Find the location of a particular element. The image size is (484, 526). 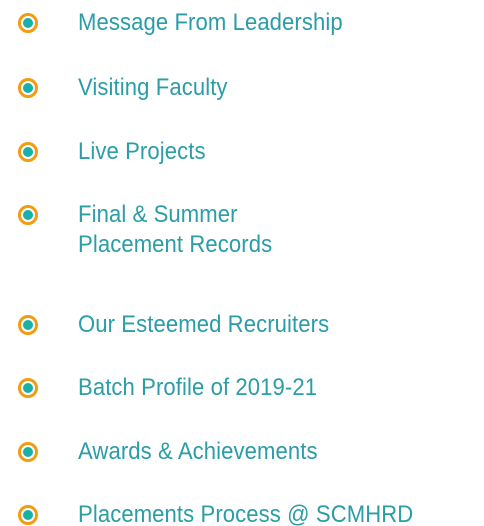

menu-item-label-line: Message From Leadership is located at coordinates (210, 22).